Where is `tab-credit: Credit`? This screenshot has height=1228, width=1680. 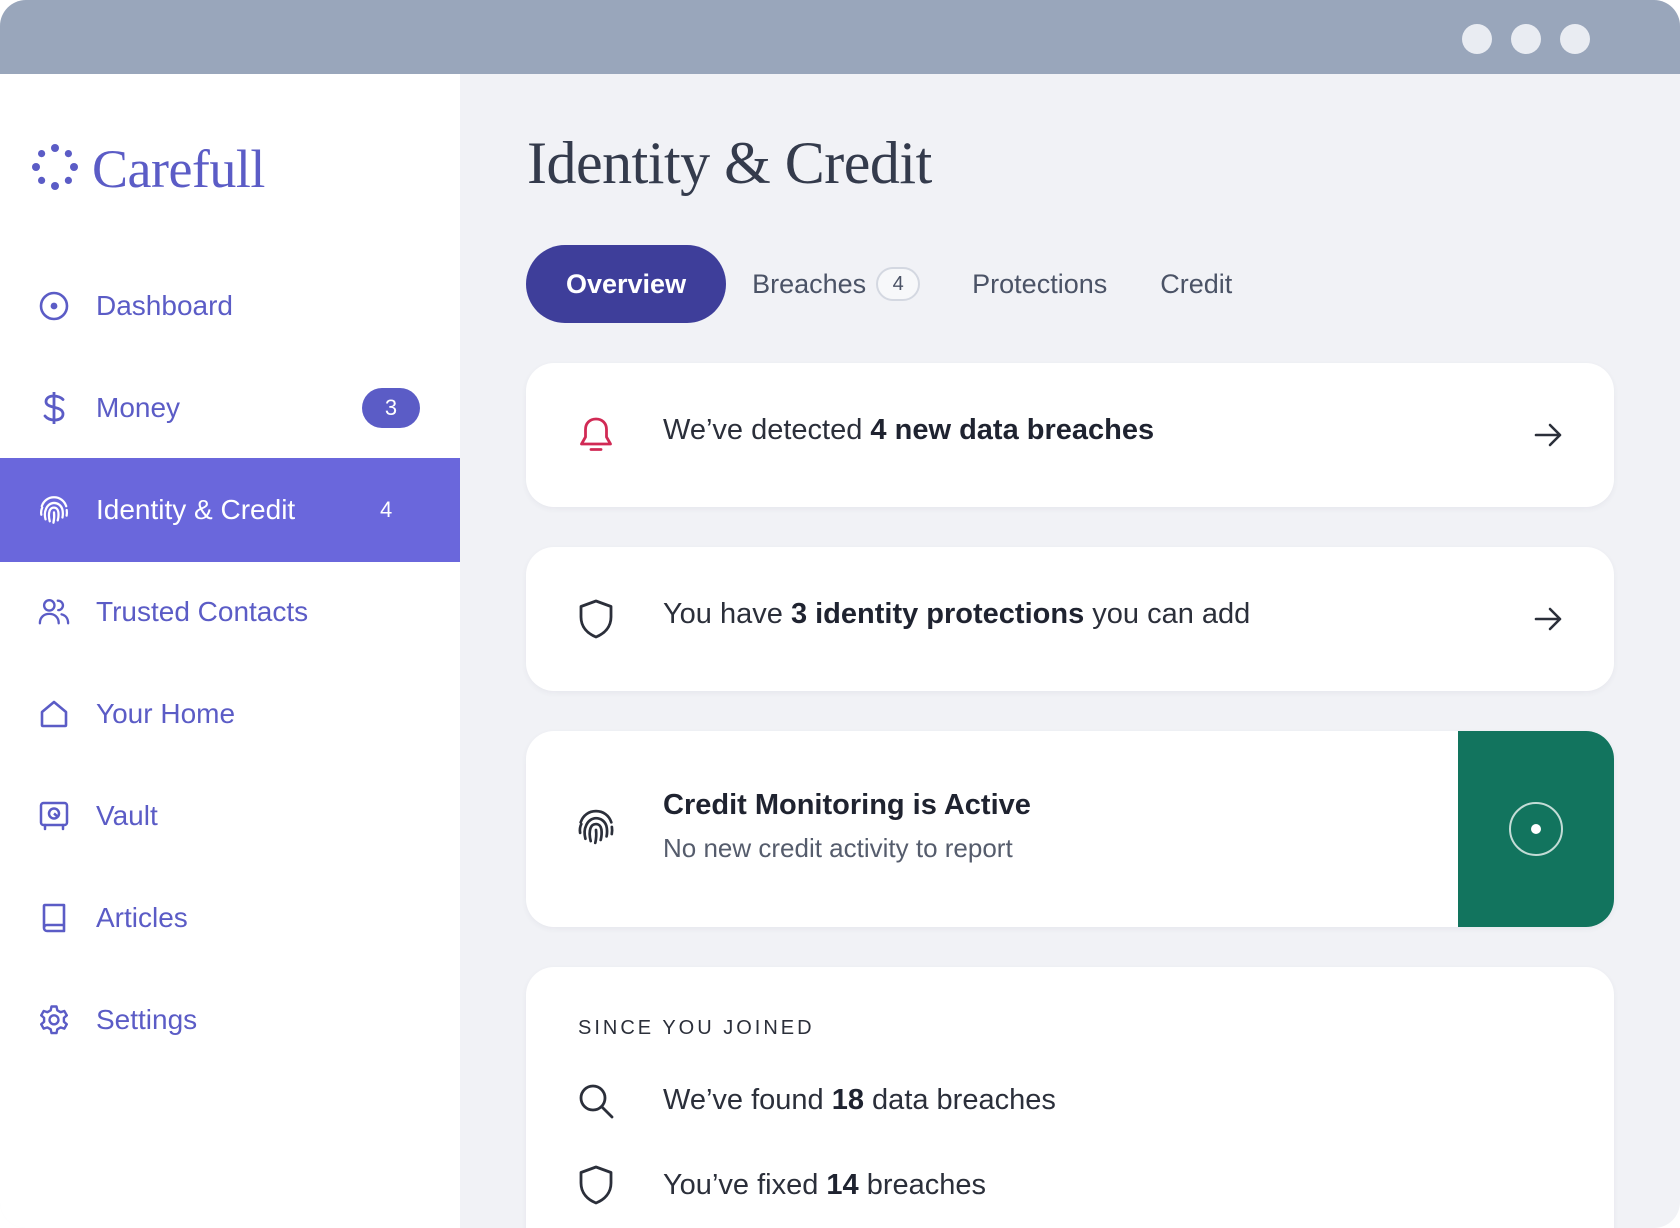
tab-credit: Credit is located at coordinates (1196, 284).